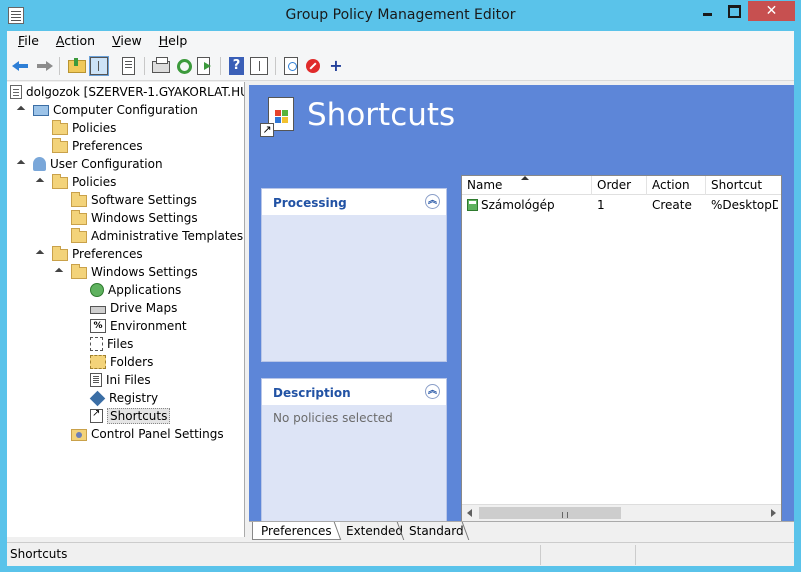 This screenshot has height=572, width=801. I want to click on tree-item-control-panel-settings: Control Panel Settings, so click(139, 434).